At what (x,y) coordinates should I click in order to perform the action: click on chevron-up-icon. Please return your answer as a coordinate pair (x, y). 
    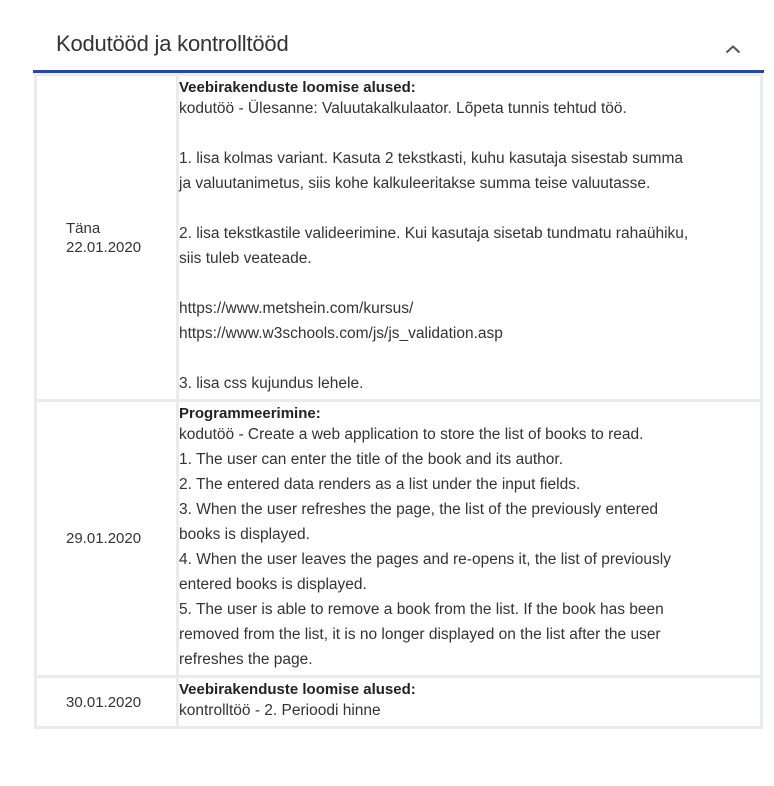
    Looking at the image, I should click on (733, 49).